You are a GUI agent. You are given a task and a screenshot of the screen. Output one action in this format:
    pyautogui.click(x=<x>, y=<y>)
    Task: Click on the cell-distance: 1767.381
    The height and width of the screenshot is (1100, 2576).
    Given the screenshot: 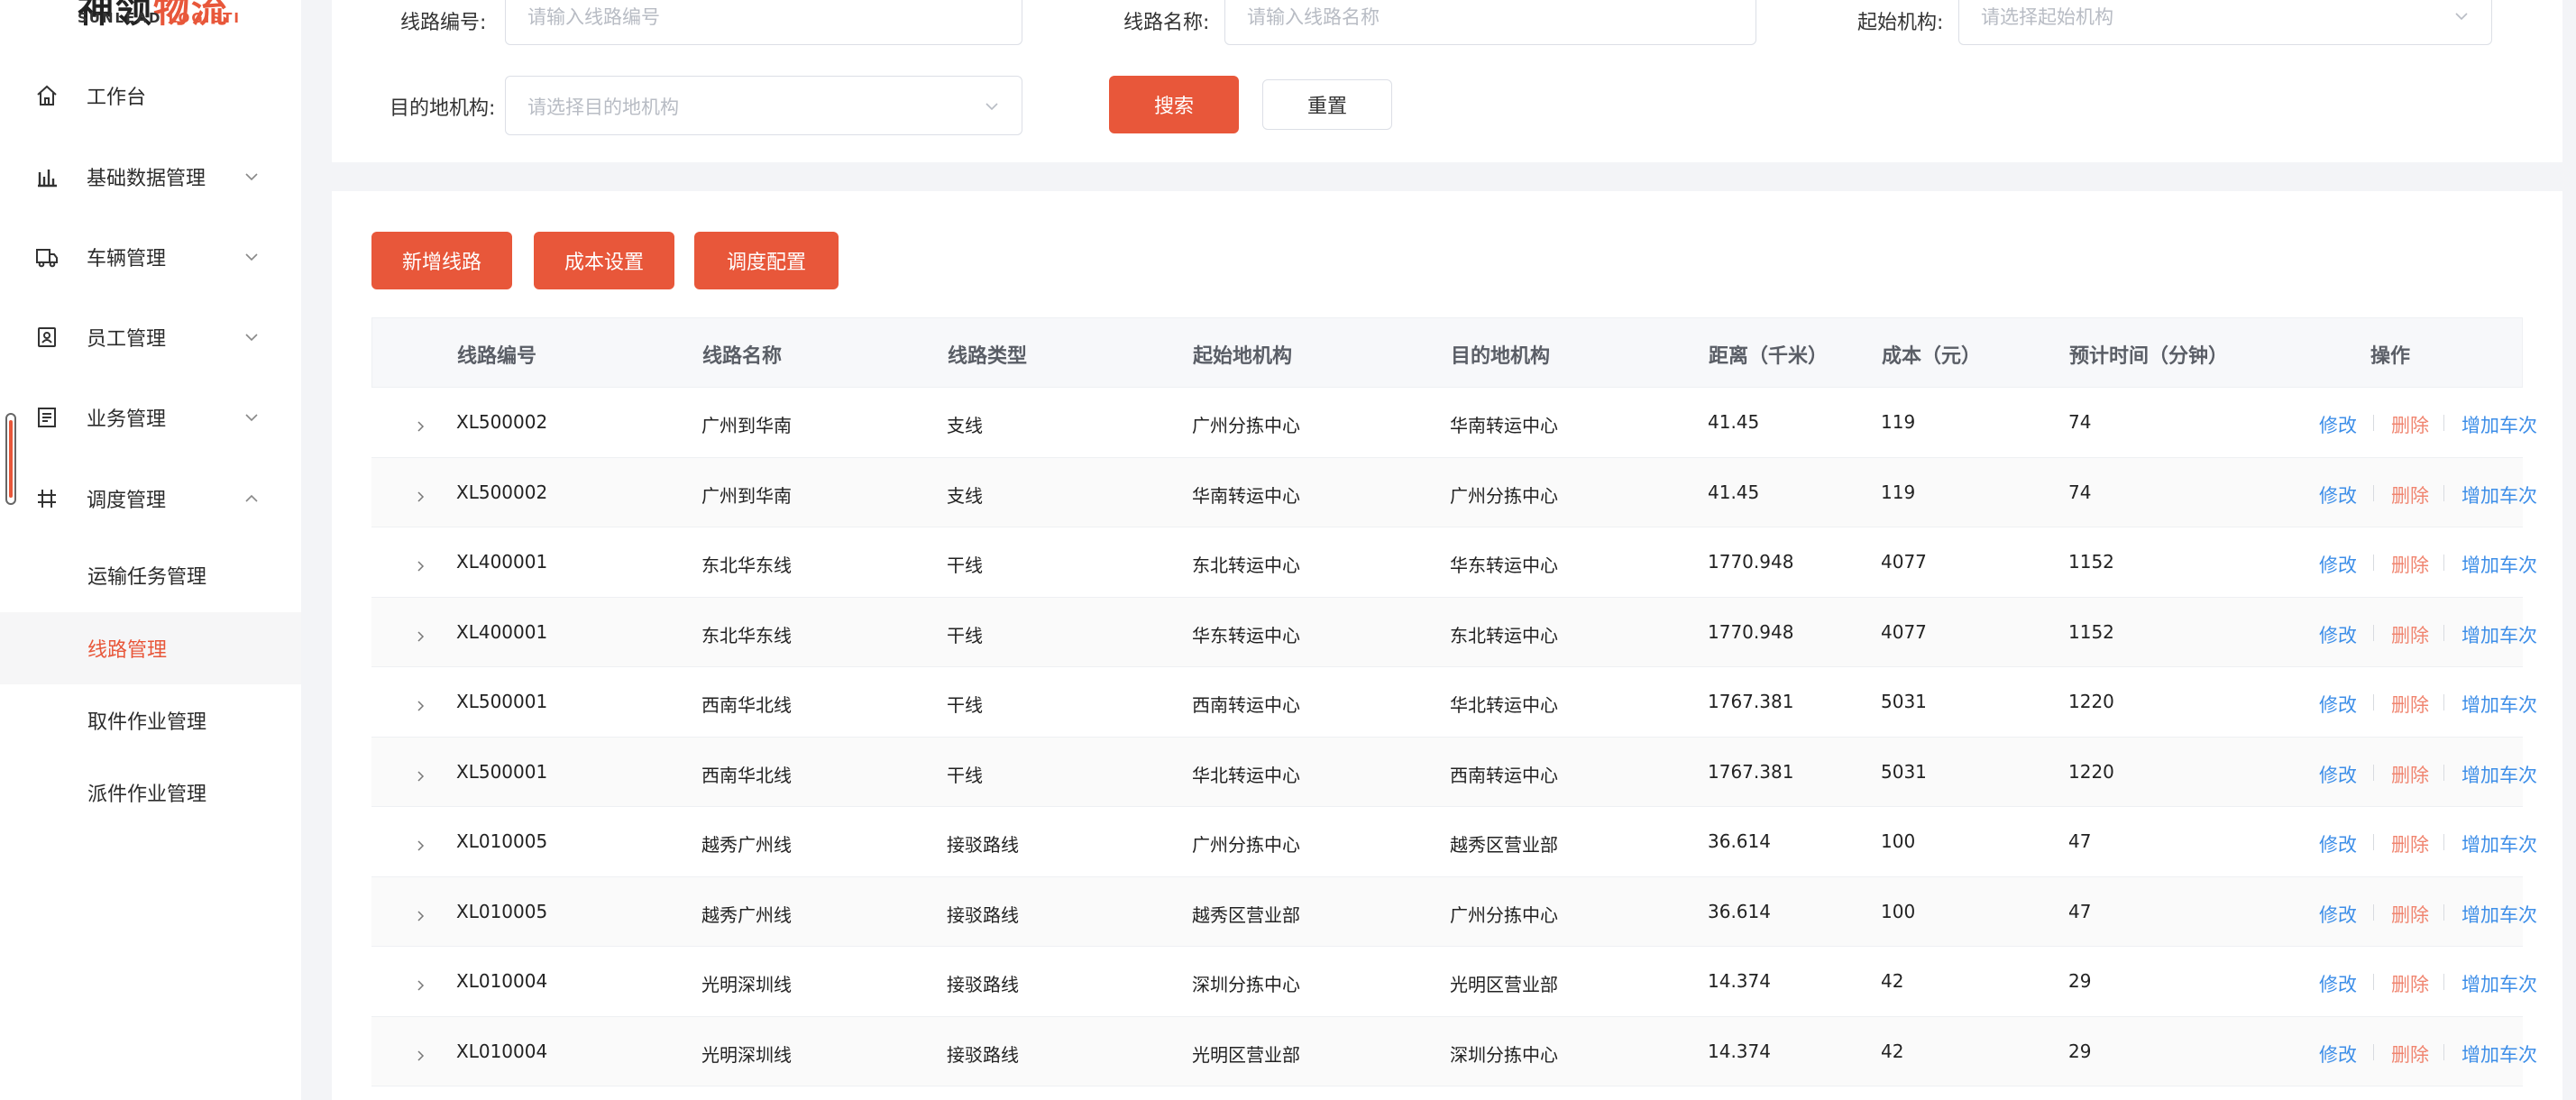 What is the action you would take?
    pyautogui.click(x=1751, y=772)
    